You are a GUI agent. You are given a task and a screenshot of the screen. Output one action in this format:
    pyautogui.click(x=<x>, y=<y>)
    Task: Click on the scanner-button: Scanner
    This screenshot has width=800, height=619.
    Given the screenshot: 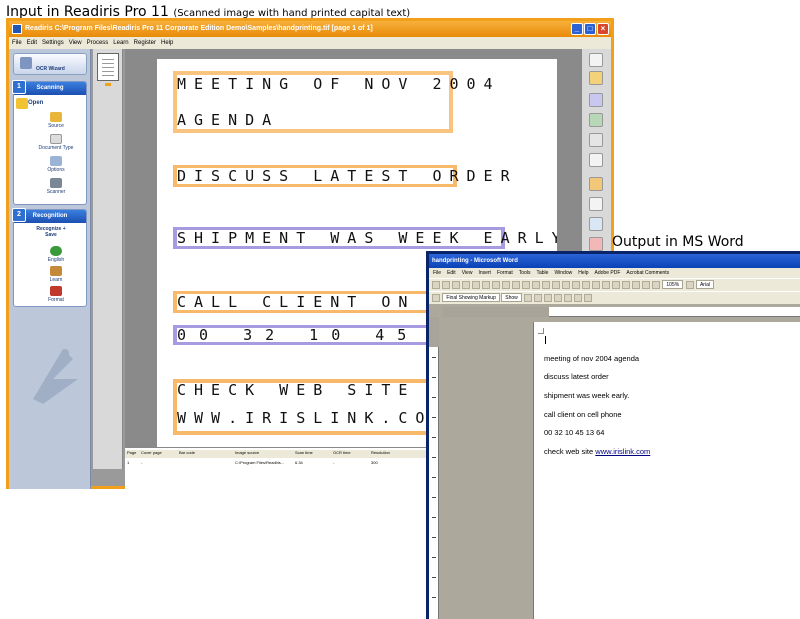 What is the action you would take?
    pyautogui.click(x=56, y=186)
    